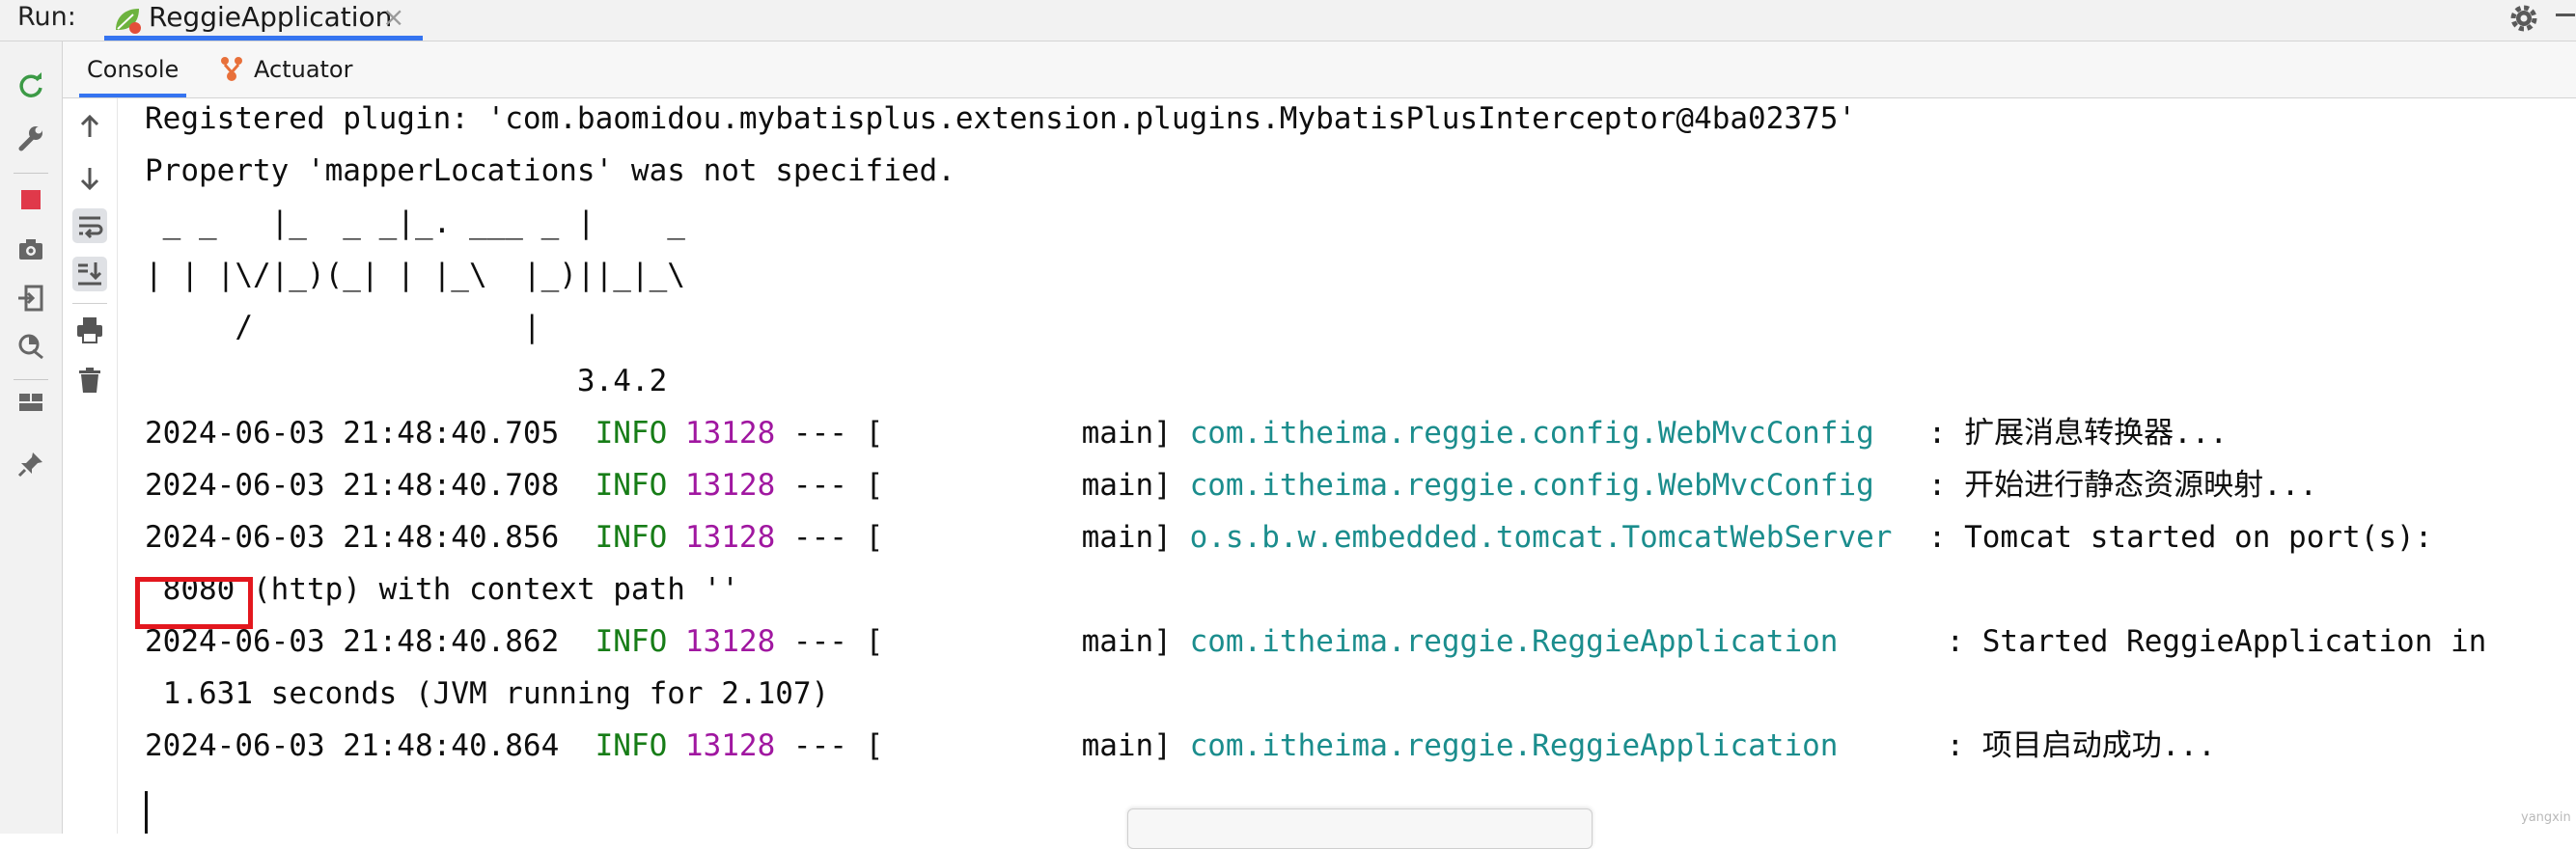 Image resolution: width=2576 pixels, height=849 pixels. What do you see at coordinates (303, 69) in the screenshot?
I see `tab-actuator-label: Actuator` at bounding box center [303, 69].